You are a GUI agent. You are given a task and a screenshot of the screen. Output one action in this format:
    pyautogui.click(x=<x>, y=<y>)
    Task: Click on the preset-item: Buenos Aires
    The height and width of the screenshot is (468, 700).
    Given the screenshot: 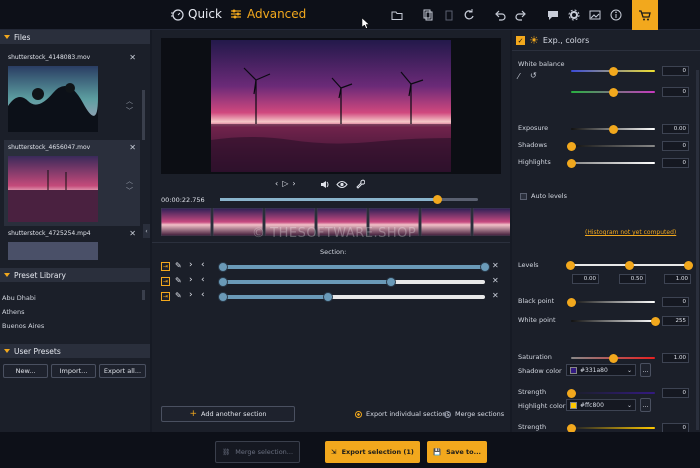 What is the action you would take?
    pyautogui.click(x=23, y=326)
    